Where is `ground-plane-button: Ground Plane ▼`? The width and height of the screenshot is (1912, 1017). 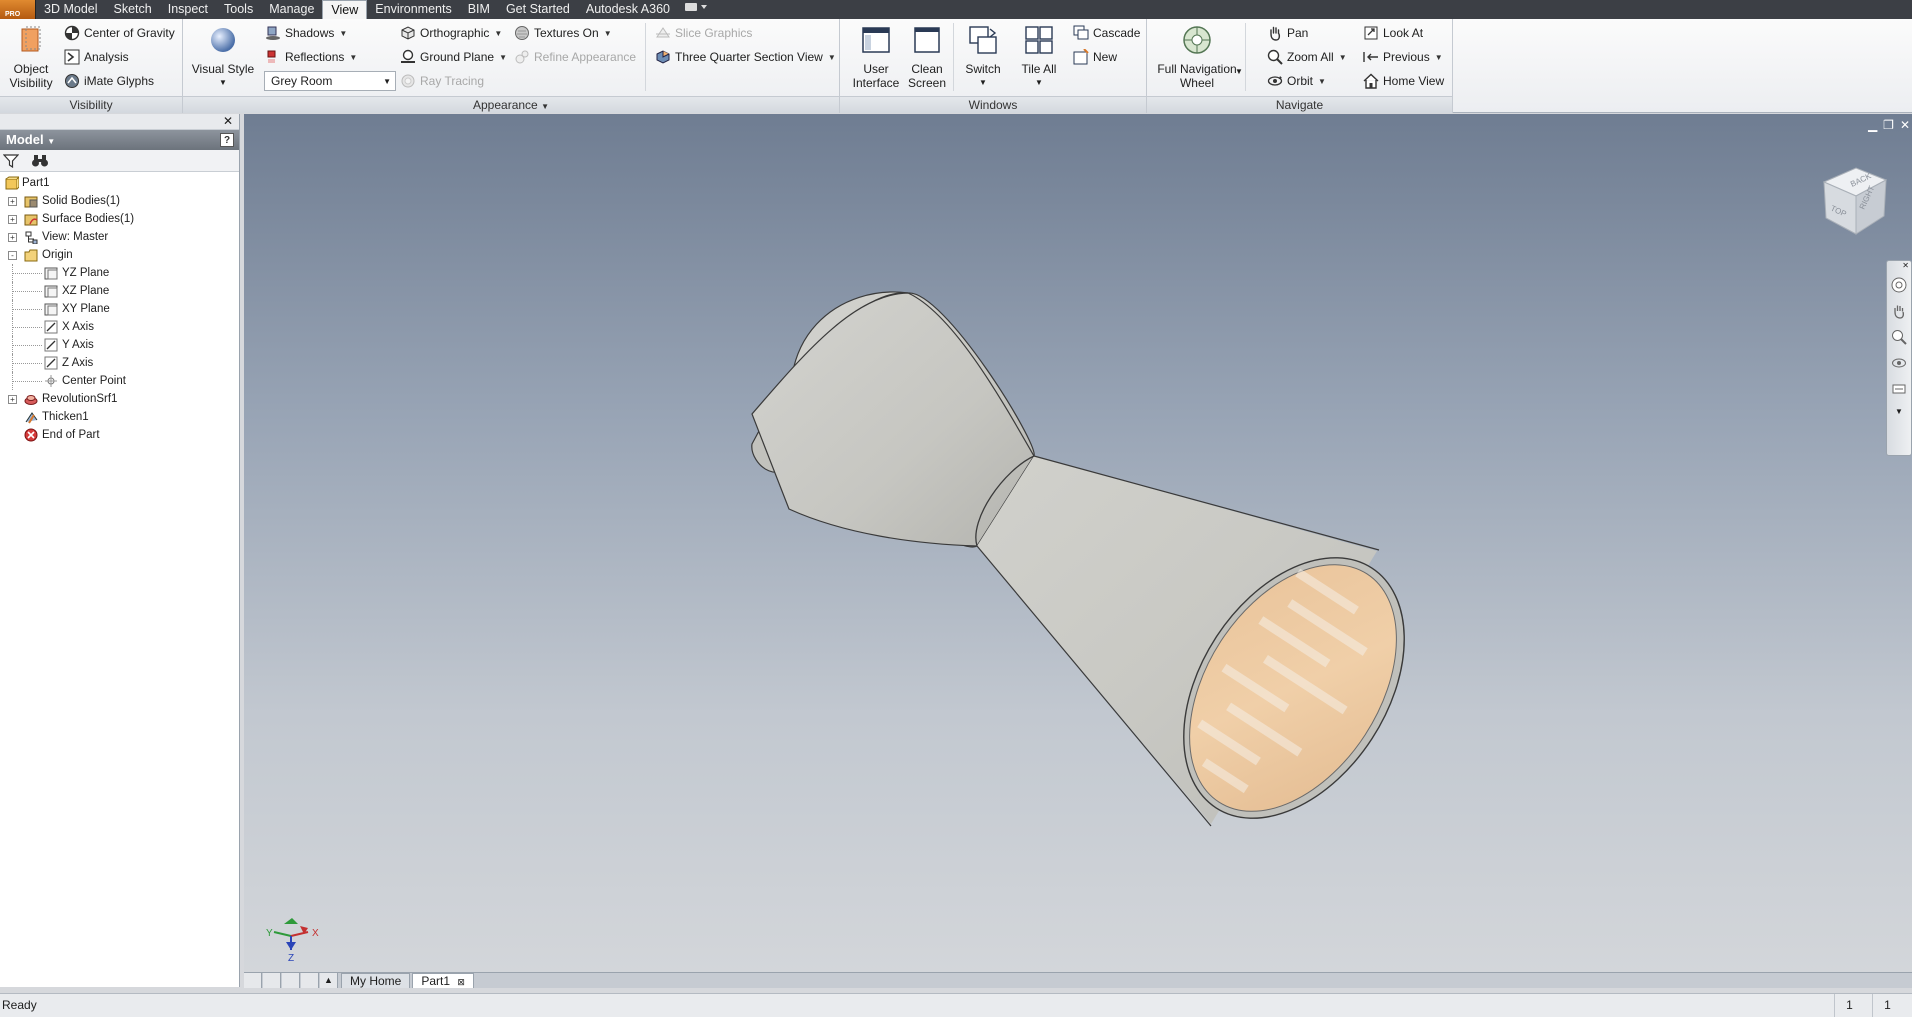 ground-plane-button: Ground Plane ▼ is located at coordinates (453, 57).